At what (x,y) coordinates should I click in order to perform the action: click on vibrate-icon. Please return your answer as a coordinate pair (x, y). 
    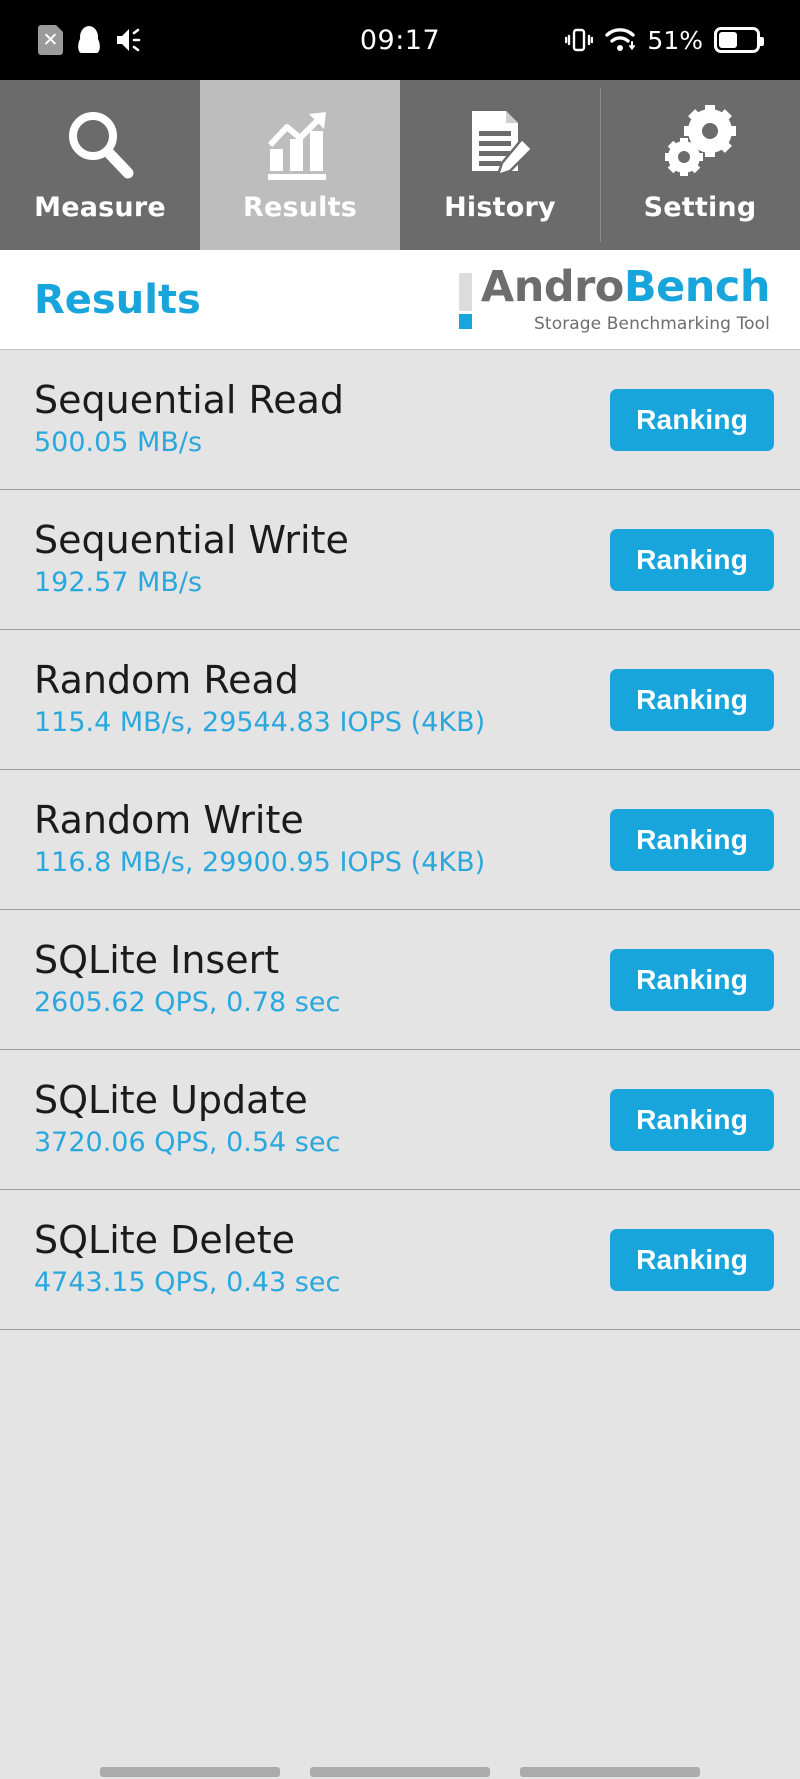
    Looking at the image, I should click on (579, 40).